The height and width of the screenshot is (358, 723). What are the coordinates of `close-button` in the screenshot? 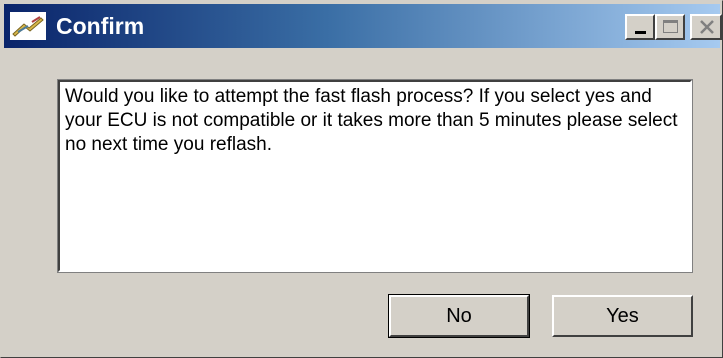 It's located at (706, 27).